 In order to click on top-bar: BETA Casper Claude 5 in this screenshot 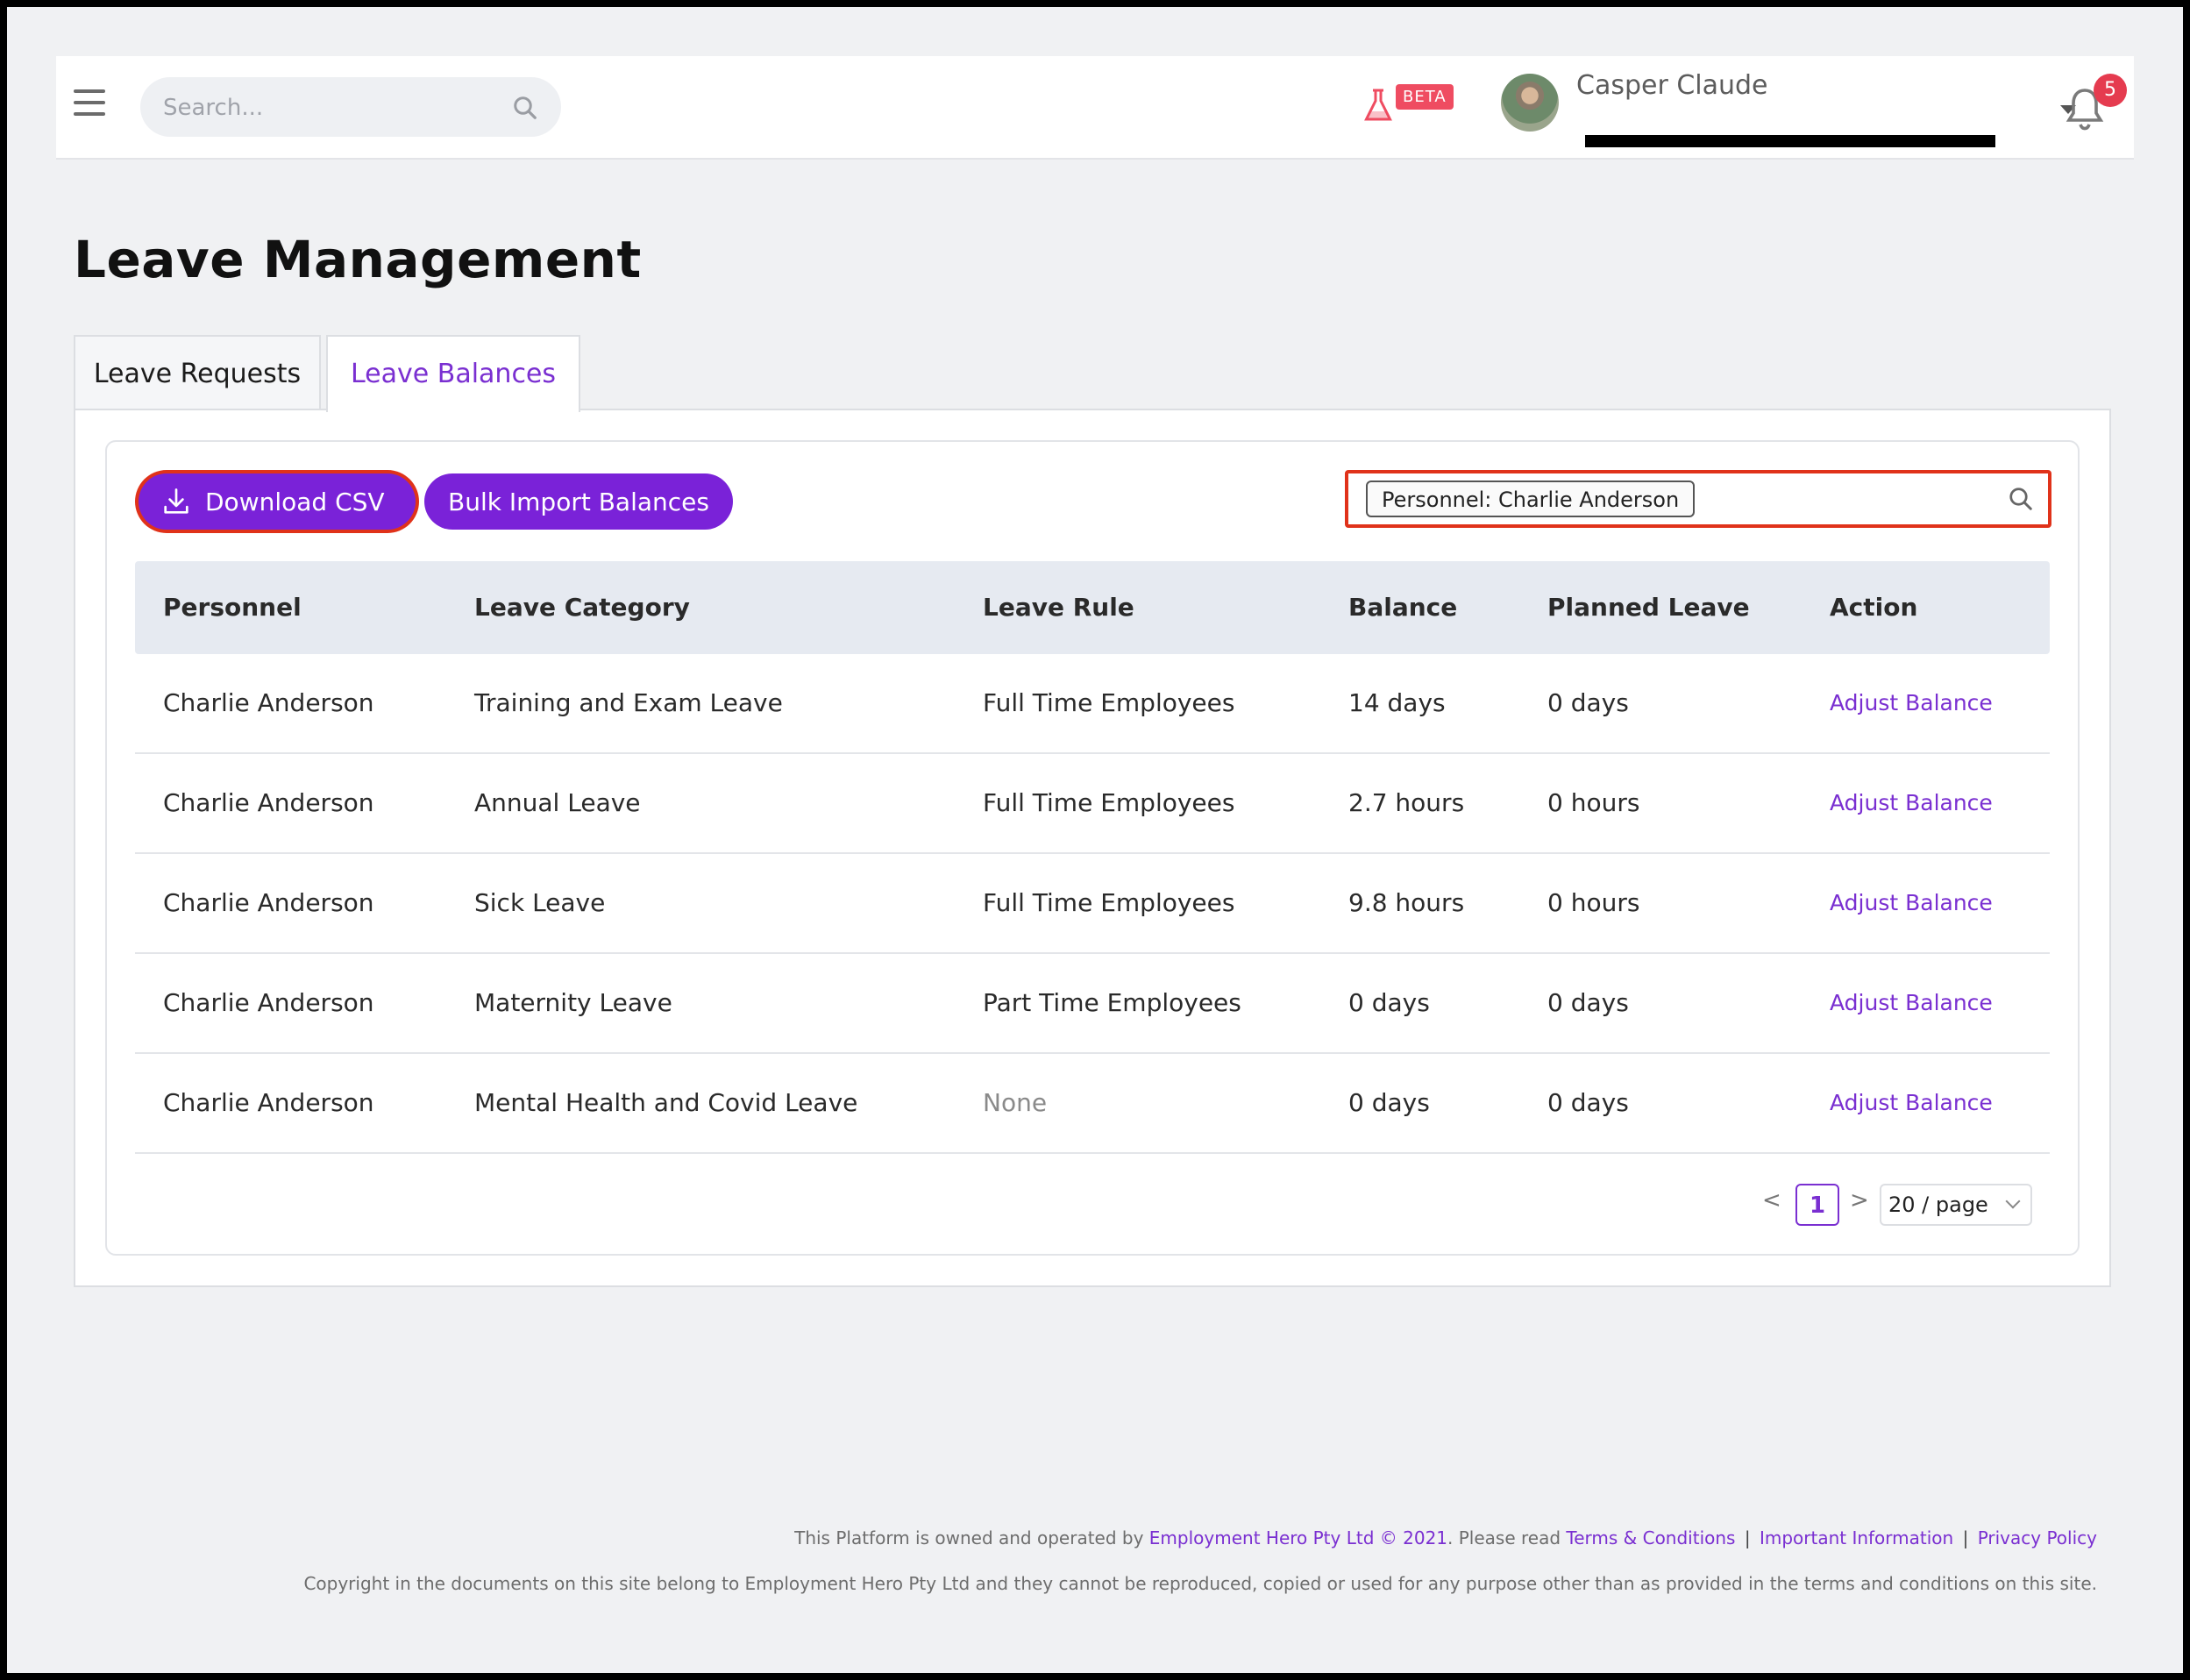, I will do `click(1095, 108)`.